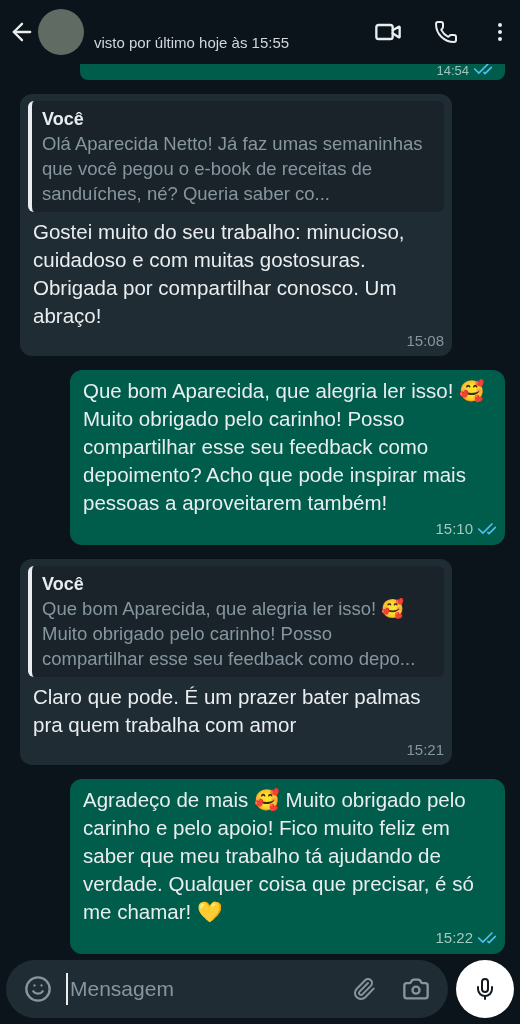  I want to click on message-text: Claro que pode. É um prazer bater palmas pra quem trabalha com amor, so click(227, 711).